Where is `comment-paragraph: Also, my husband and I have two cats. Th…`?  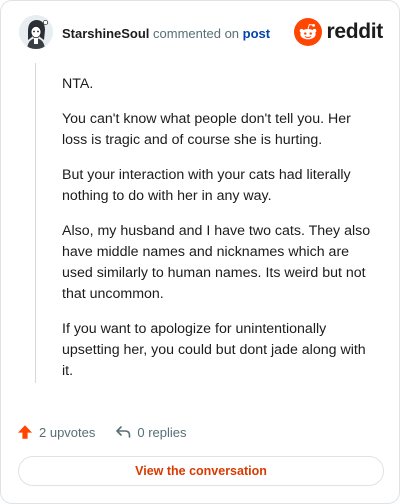 comment-paragraph: Also, my husband and I have two cats. Th… is located at coordinates (216, 262).